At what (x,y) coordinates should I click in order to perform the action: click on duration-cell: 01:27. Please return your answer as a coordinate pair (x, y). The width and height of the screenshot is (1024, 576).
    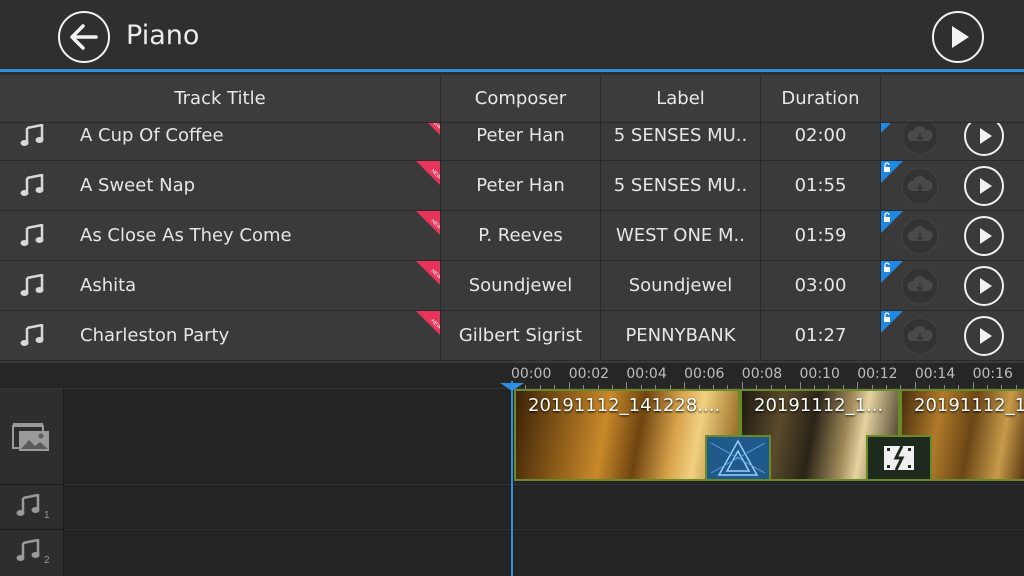
    Looking at the image, I should click on (821, 336).